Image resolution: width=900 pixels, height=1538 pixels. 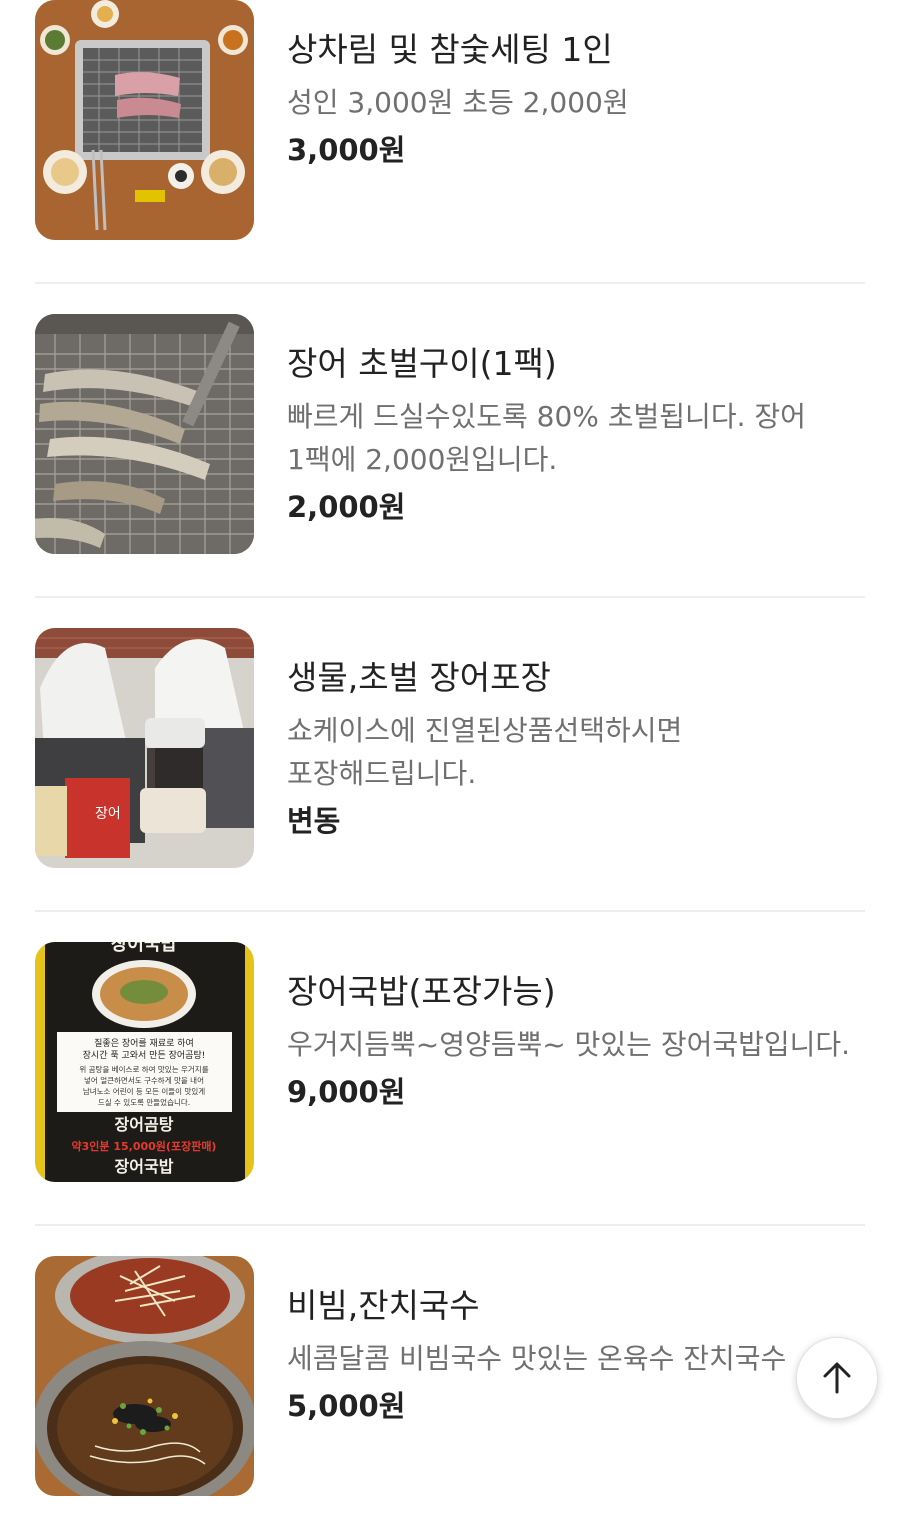 I want to click on svg-text: 장어곰탕, so click(x=144, y=1124).